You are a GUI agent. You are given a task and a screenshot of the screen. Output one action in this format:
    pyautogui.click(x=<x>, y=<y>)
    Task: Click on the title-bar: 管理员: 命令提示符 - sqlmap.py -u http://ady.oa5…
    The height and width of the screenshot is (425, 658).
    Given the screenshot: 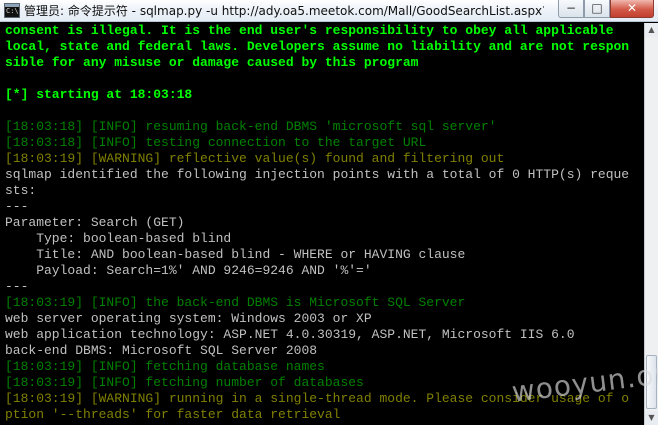 What is the action you would take?
    pyautogui.click(x=329, y=11)
    